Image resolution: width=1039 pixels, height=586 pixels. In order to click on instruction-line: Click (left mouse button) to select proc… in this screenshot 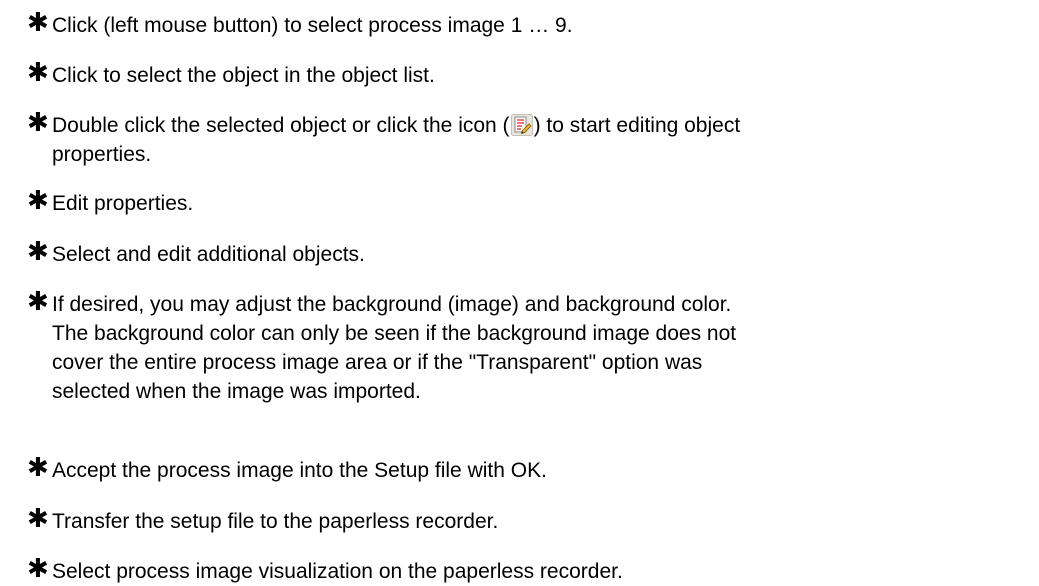, I will do `click(312, 25)`.